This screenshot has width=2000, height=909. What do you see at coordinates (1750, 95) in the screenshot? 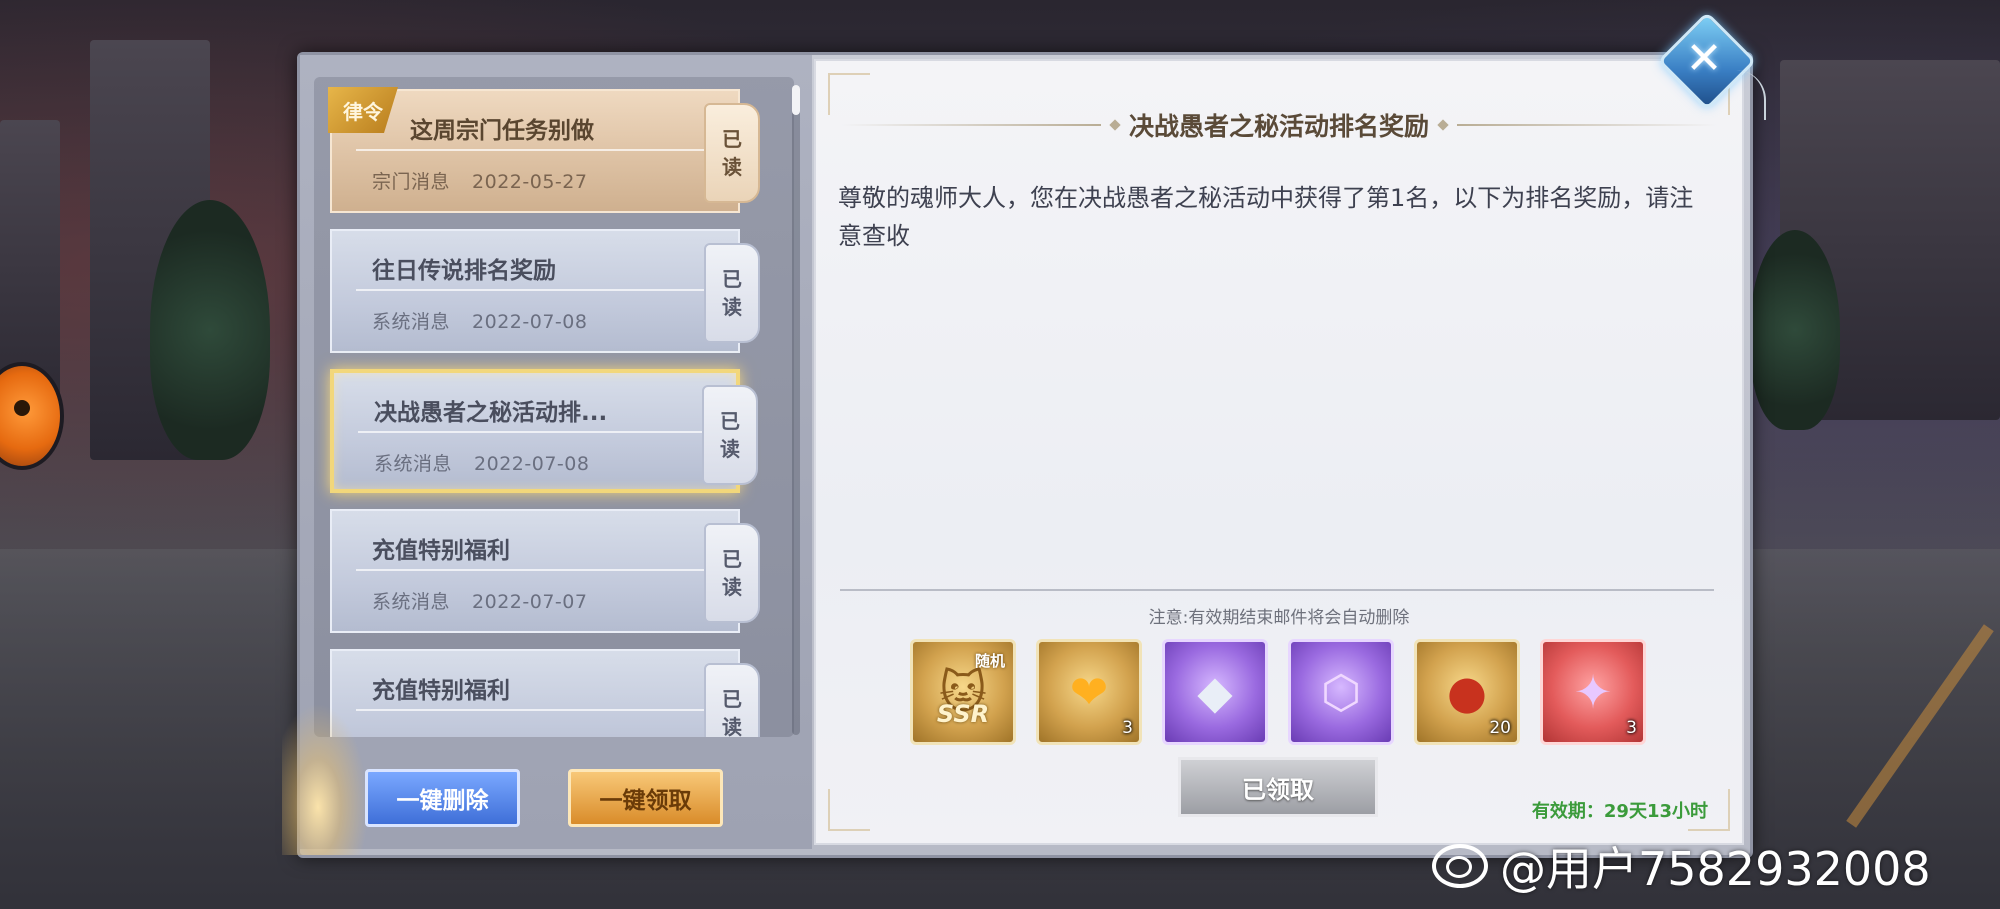
I see `close-button-string` at bounding box center [1750, 95].